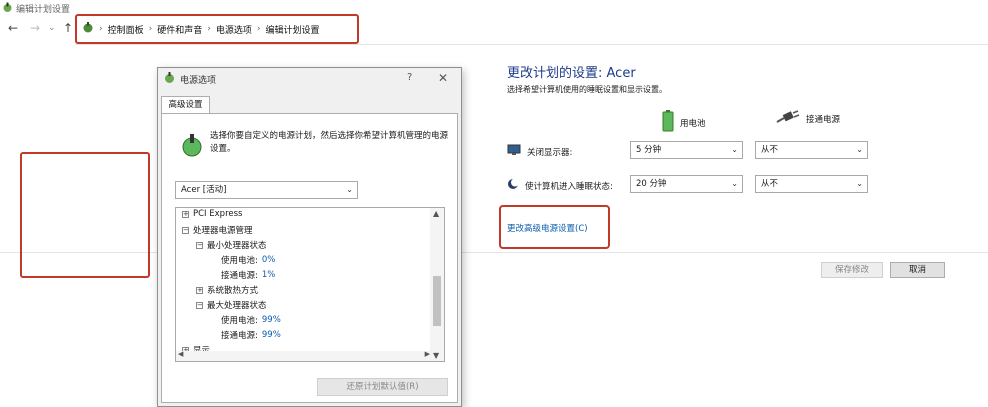 This screenshot has width=988, height=407. What do you see at coordinates (198, 81) in the screenshot?
I see `dialog-title: 电源选项` at bounding box center [198, 81].